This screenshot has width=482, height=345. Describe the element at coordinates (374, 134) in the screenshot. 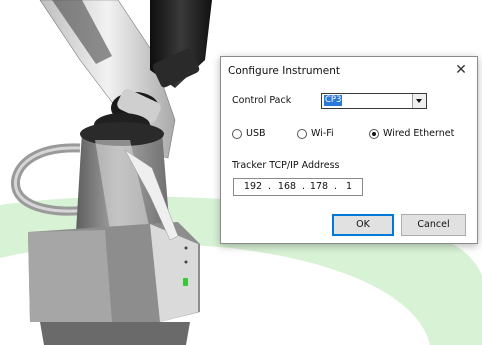

I see `radio-wired-ethernet-indicator` at that location.